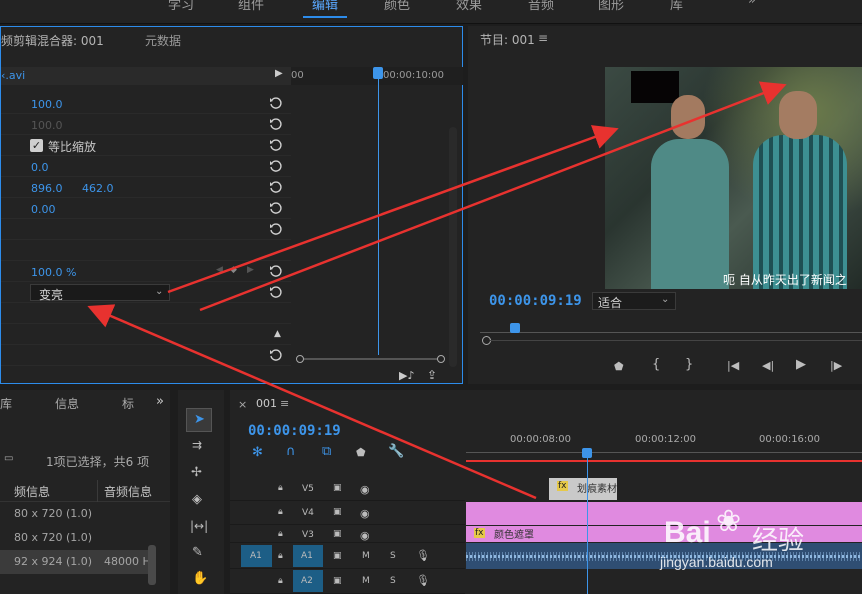 The width and height of the screenshot is (862, 594). I want to click on program-ruler, so click(671, 331).